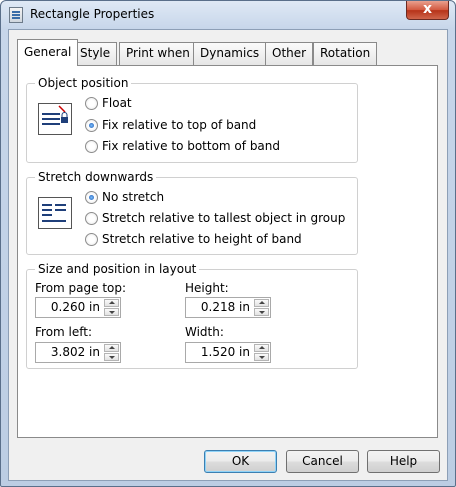 The image size is (456, 487). I want to click on document-icon, so click(16, 15).